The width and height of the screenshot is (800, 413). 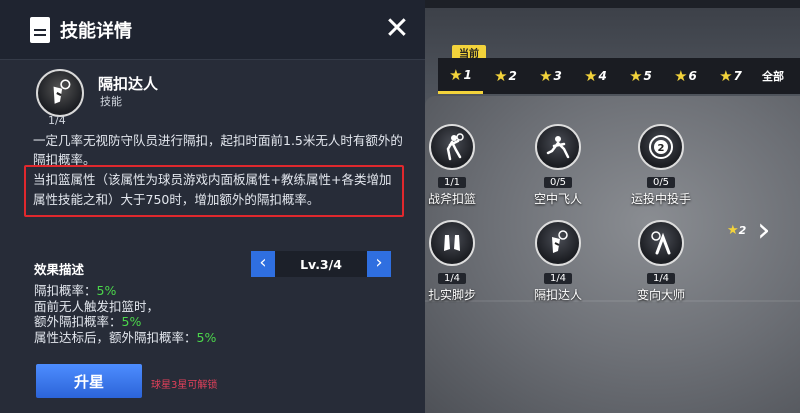 I want to click on level-next-button: ›, so click(x=379, y=264).